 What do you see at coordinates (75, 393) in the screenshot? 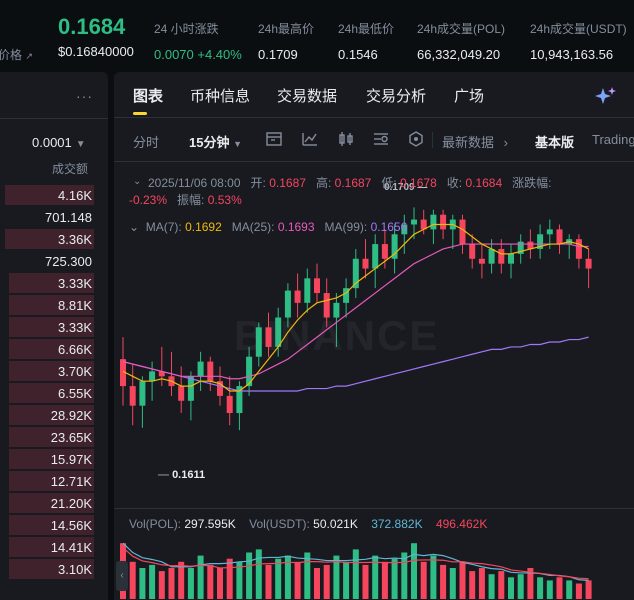
I see `trade-amount: 6.55K` at bounding box center [75, 393].